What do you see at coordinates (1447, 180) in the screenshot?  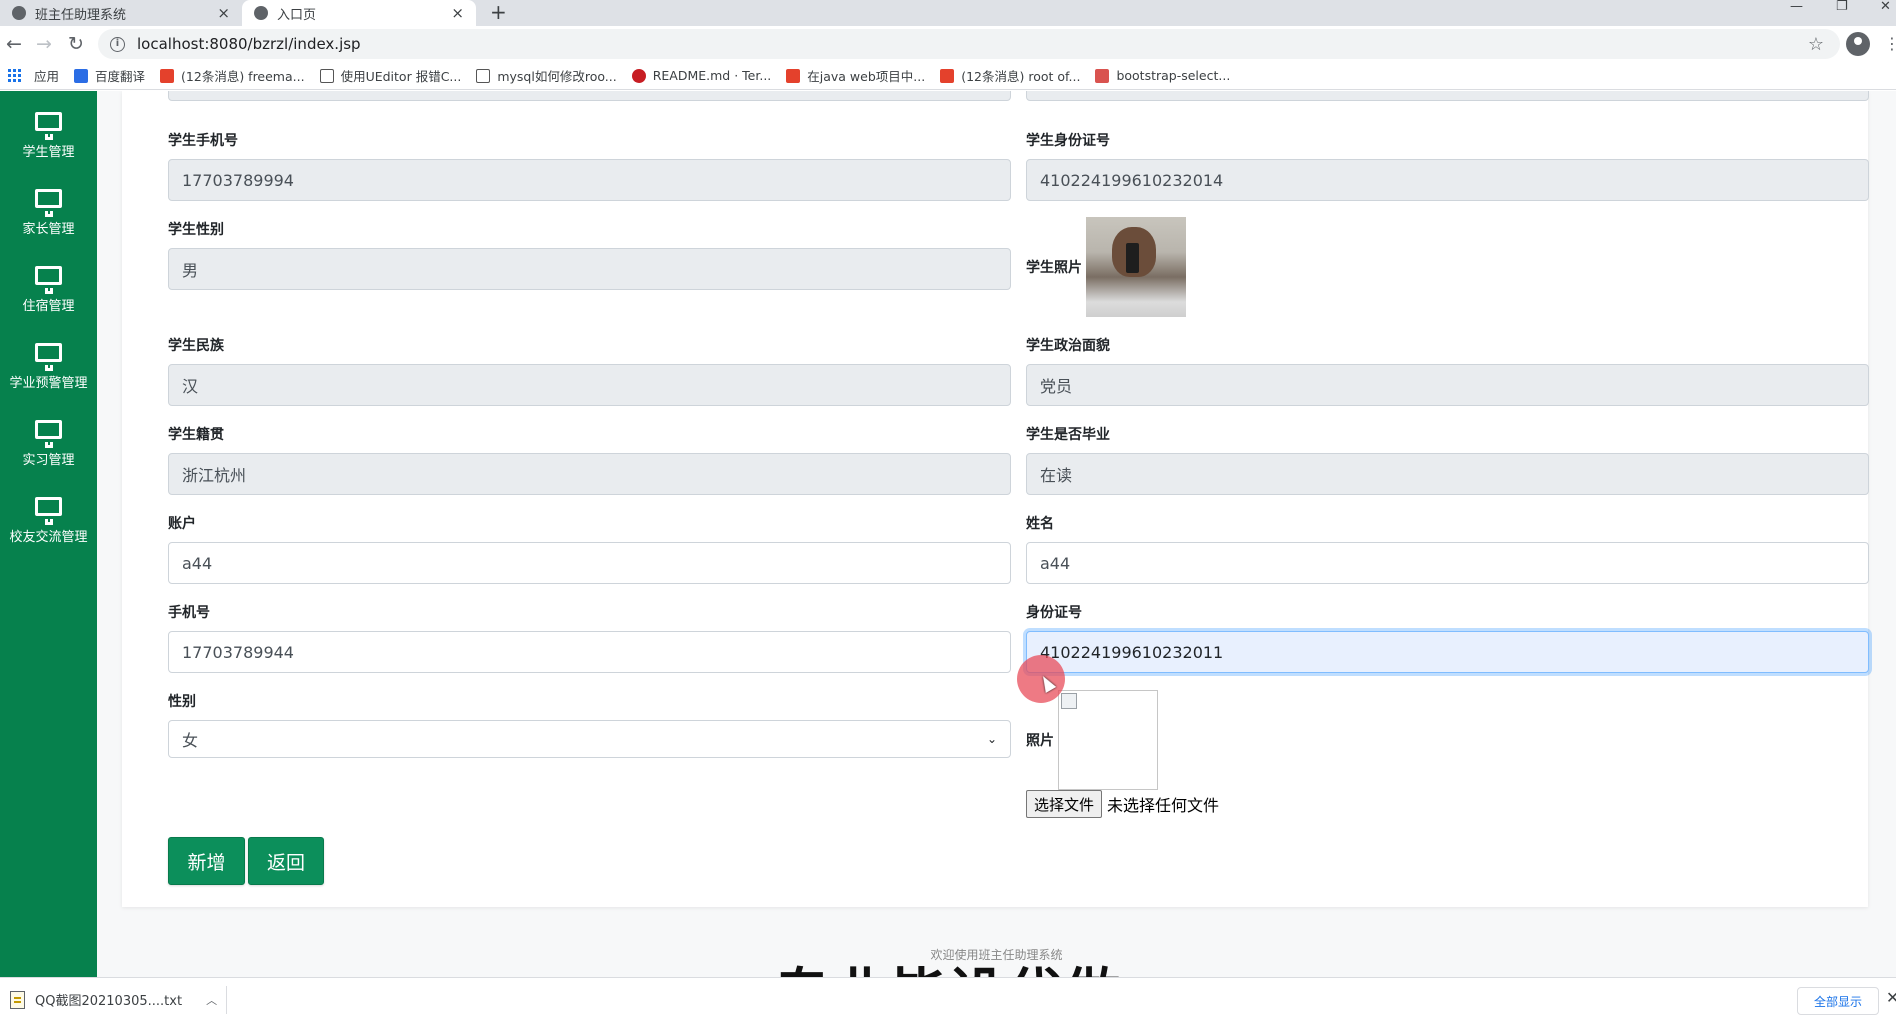 I see `student-id-card-field: 410224199610232014` at bounding box center [1447, 180].